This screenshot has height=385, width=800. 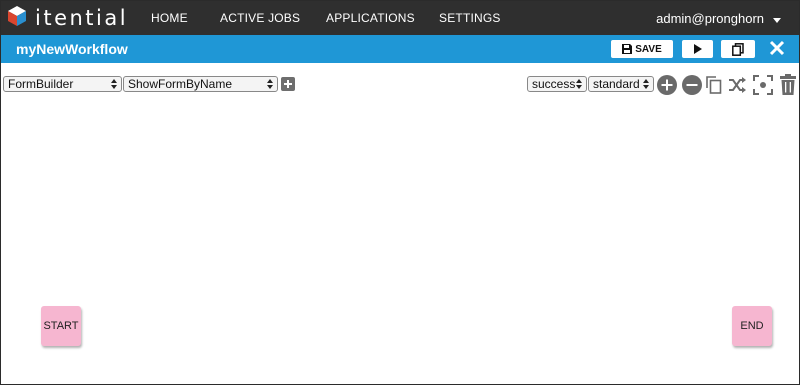 I want to click on task-select: ShowFormByName, so click(x=200, y=84).